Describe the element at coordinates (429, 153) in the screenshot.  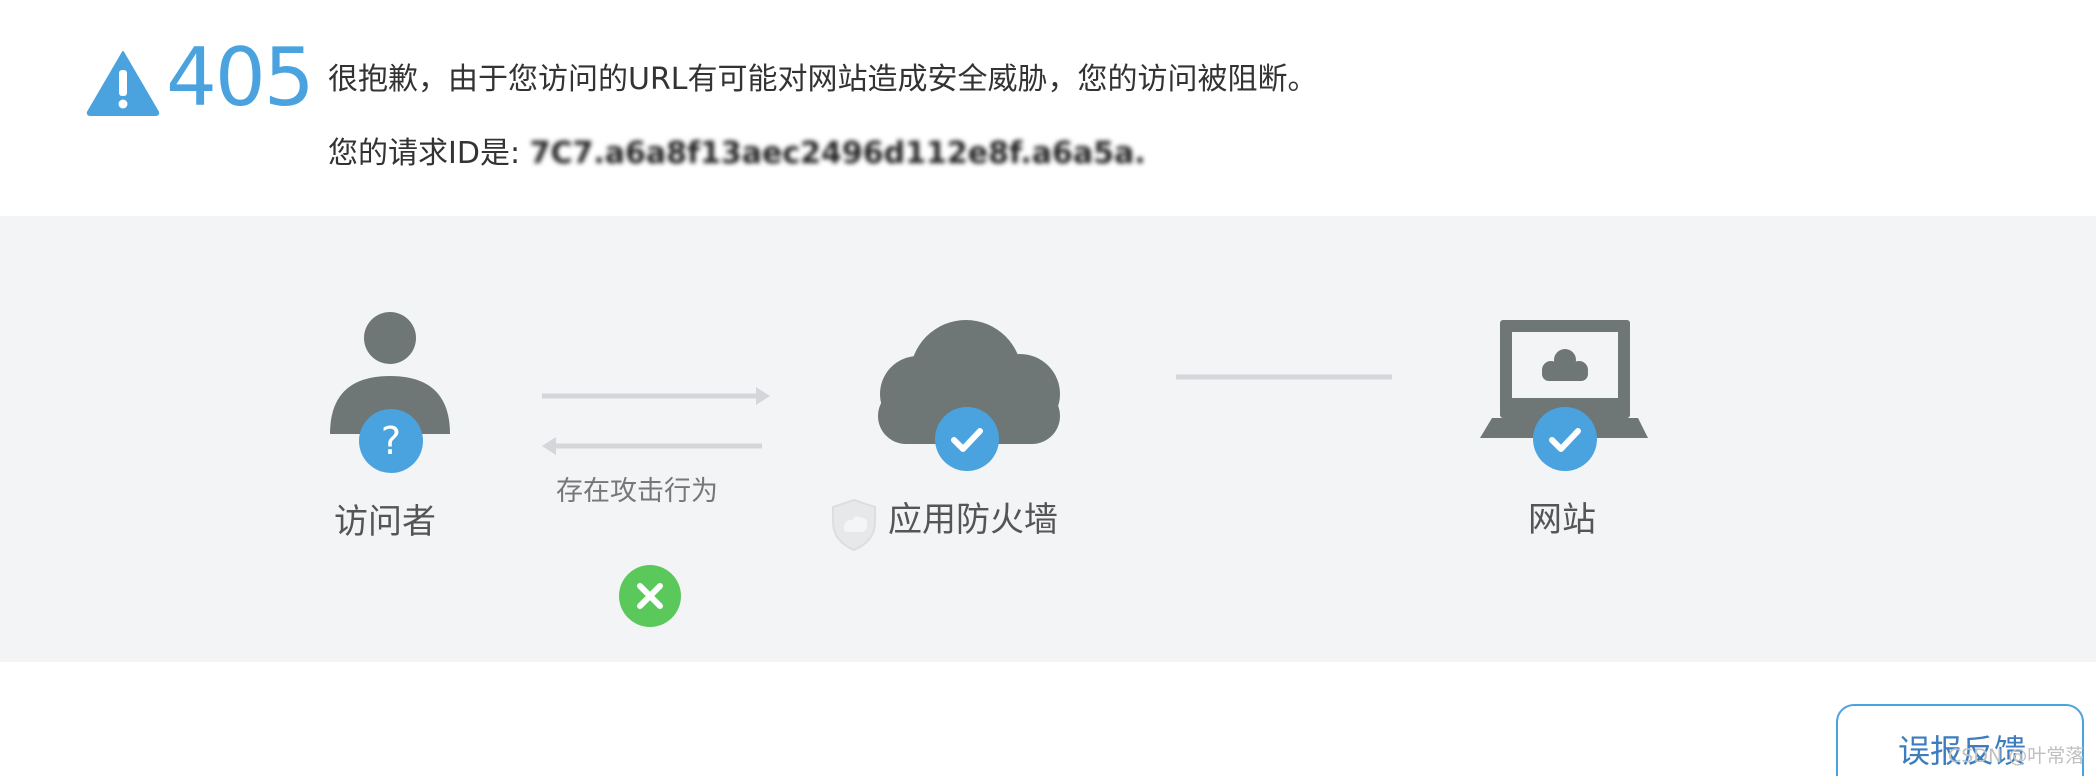
I see `request-id-label: 您的请求ID是:` at that location.